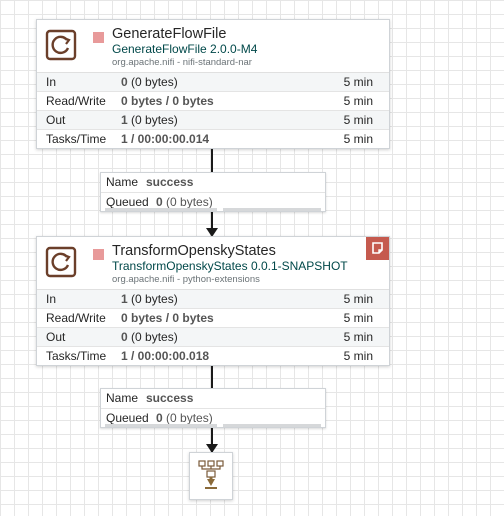 The width and height of the screenshot is (504, 516). What do you see at coordinates (186, 279) in the screenshot?
I see `processor-bundle: org.apache.nifi - python-extensions` at bounding box center [186, 279].